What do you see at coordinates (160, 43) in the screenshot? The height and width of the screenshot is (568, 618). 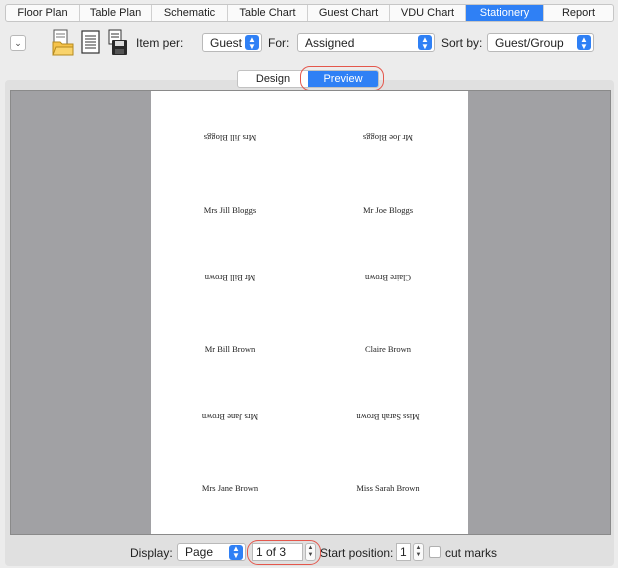 I see `item-per-label: Item per:` at bounding box center [160, 43].